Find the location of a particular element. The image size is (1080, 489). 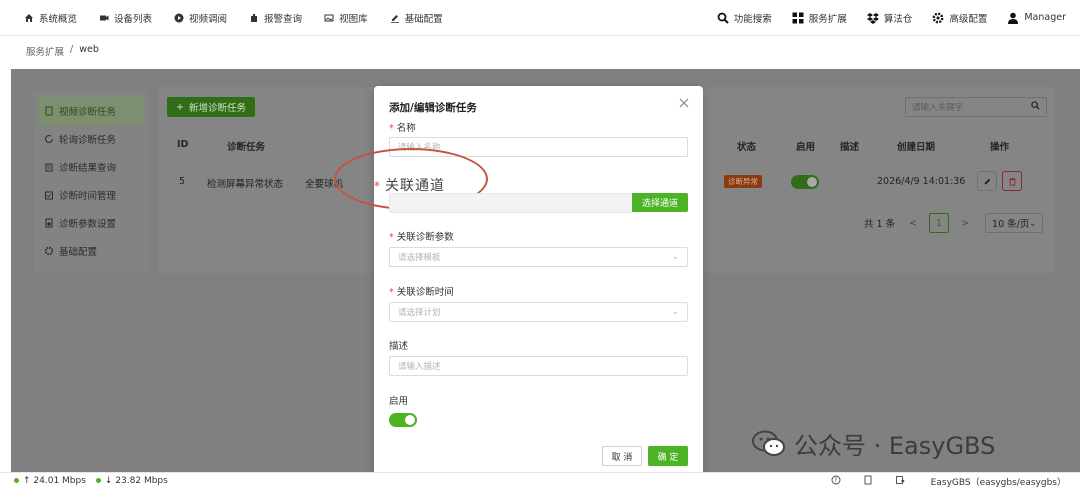

dialog-title: 添加/编辑诊断任务 is located at coordinates (433, 108).